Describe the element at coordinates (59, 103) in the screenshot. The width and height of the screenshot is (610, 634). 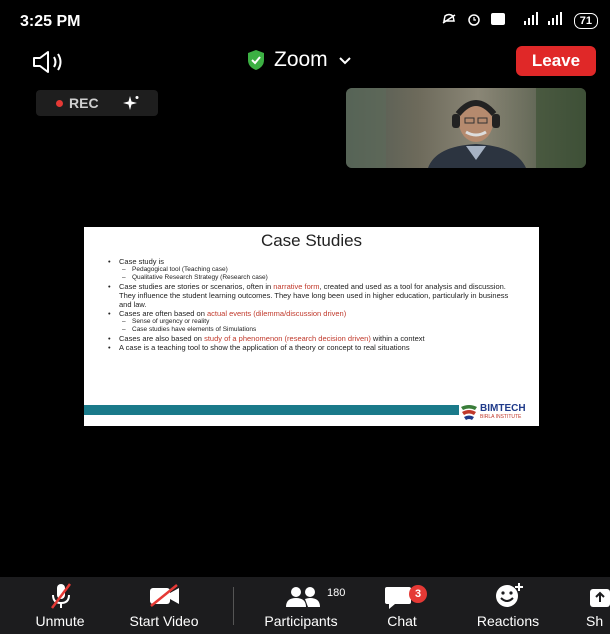
I see `record-dot-icon` at that location.